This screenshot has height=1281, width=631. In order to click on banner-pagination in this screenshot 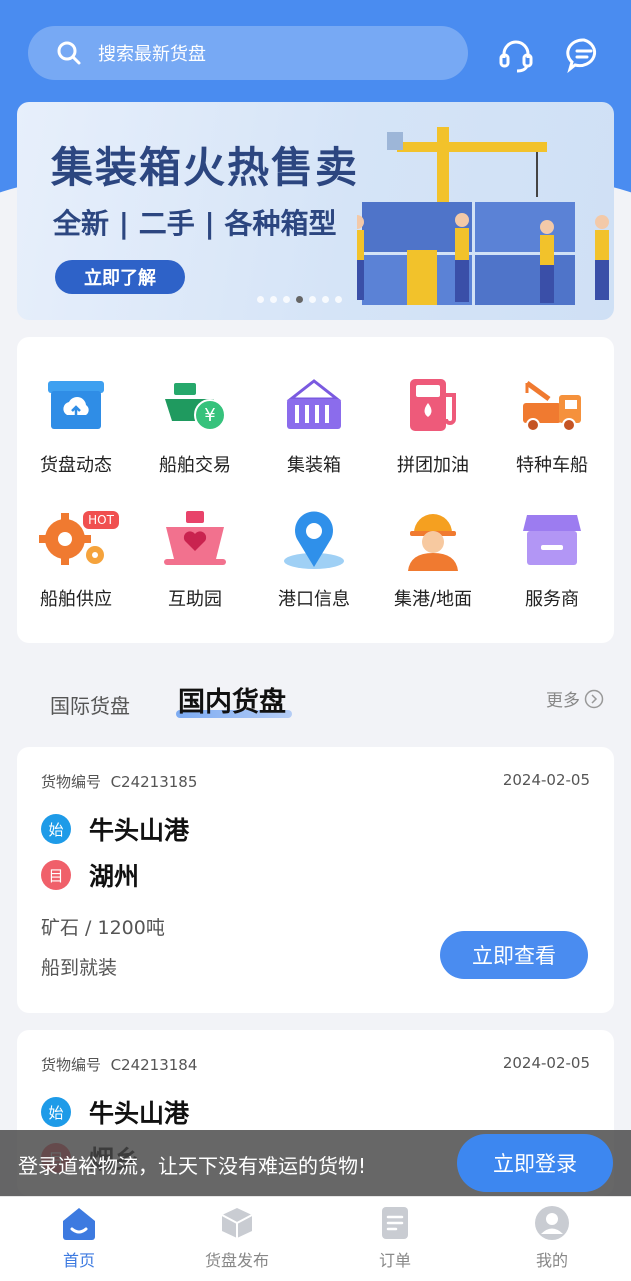, I will do `click(299, 299)`.